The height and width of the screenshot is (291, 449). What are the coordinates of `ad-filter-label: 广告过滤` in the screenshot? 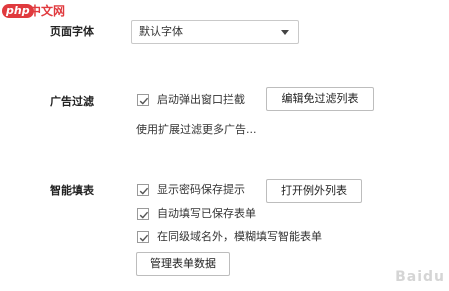 It's located at (72, 101).